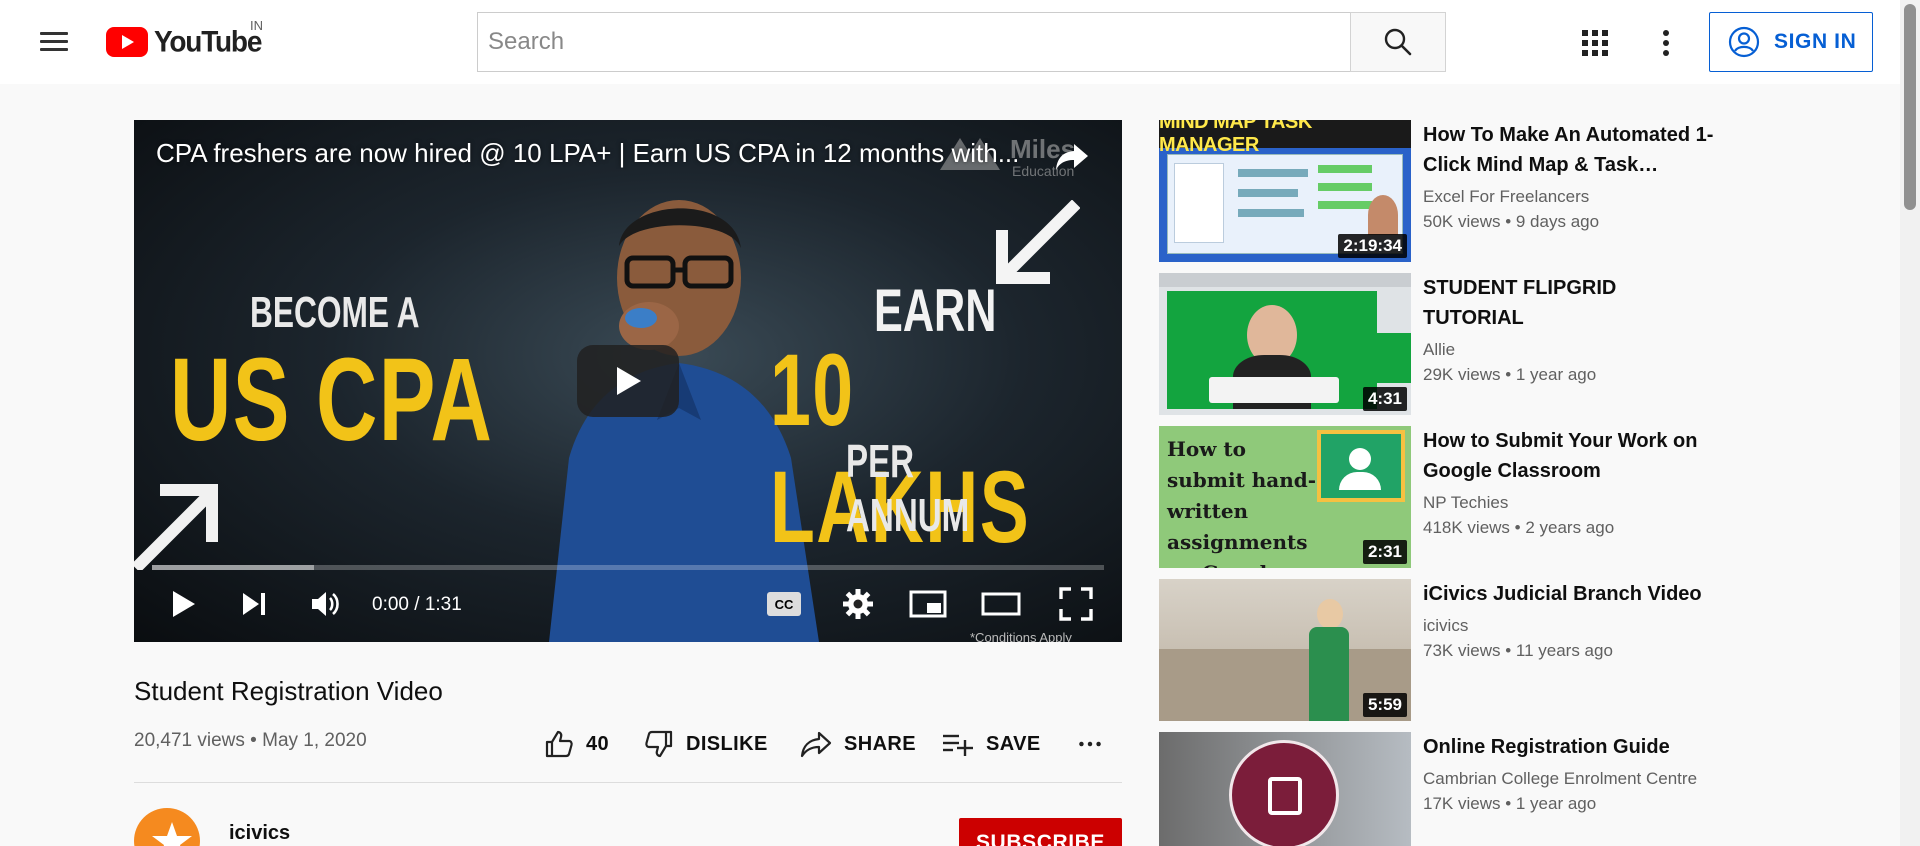 Image resolution: width=1920 pixels, height=846 pixels. Describe the element at coordinates (1571, 779) in the screenshot. I see `channel-name: Cambrian College Enrolment Centre` at that location.